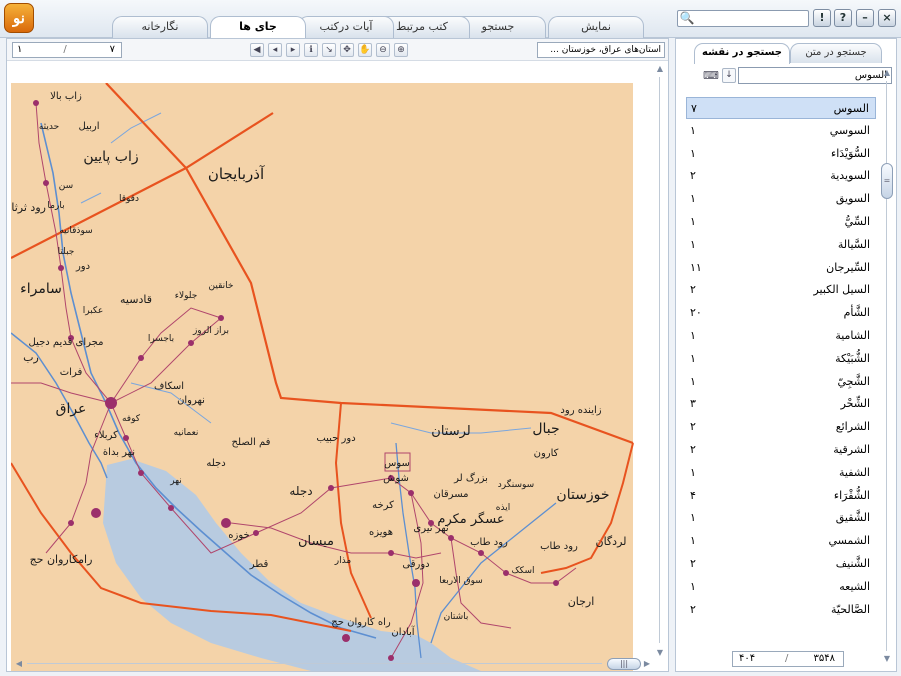 Image resolution: width=901 pixels, height=676 pixels. What do you see at coordinates (401, 50) in the screenshot?
I see `zoom-in-icon: ⊕` at bounding box center [401, 50].